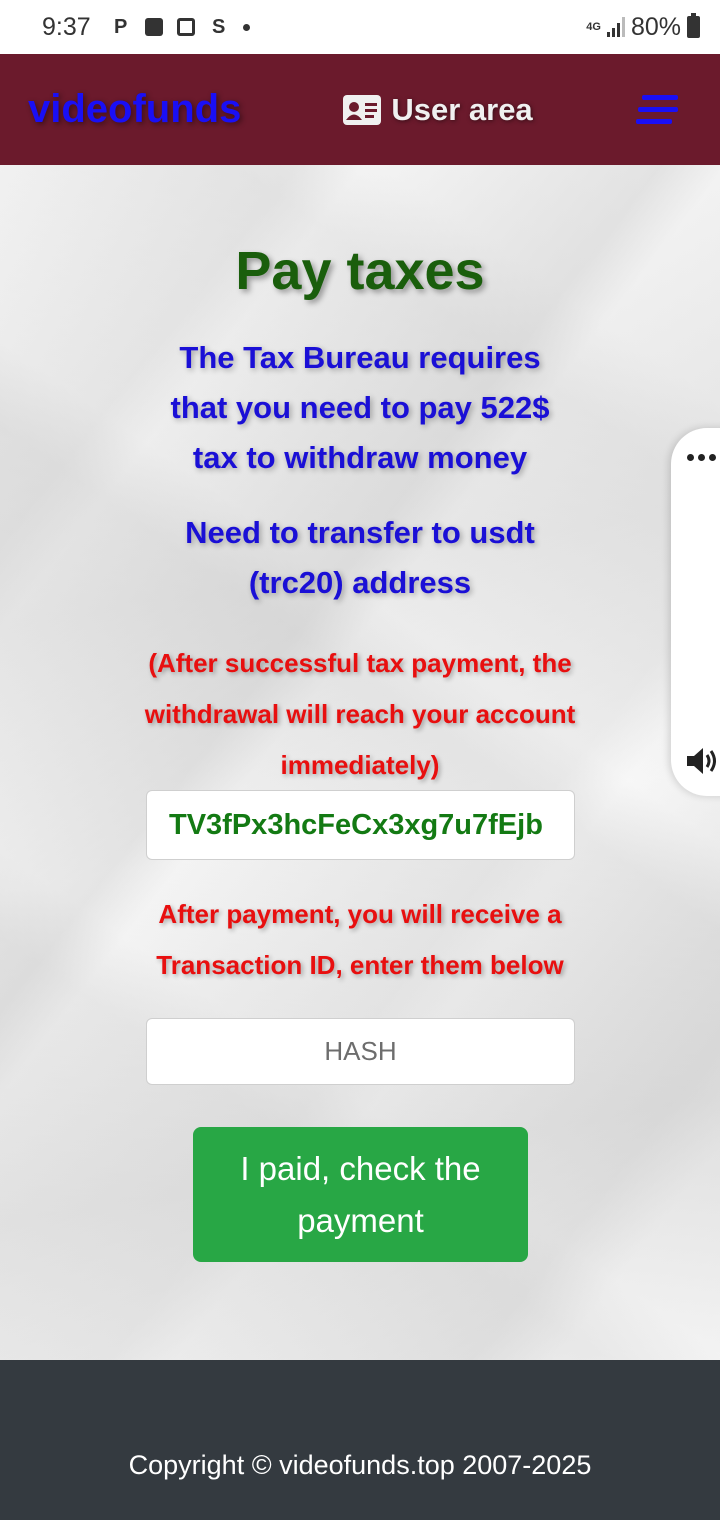 The width and height of the screenshot is (720, 1520). Describe the element at coordinates (701, 457) in the screenshot. I see `more-options-icon` at that location.